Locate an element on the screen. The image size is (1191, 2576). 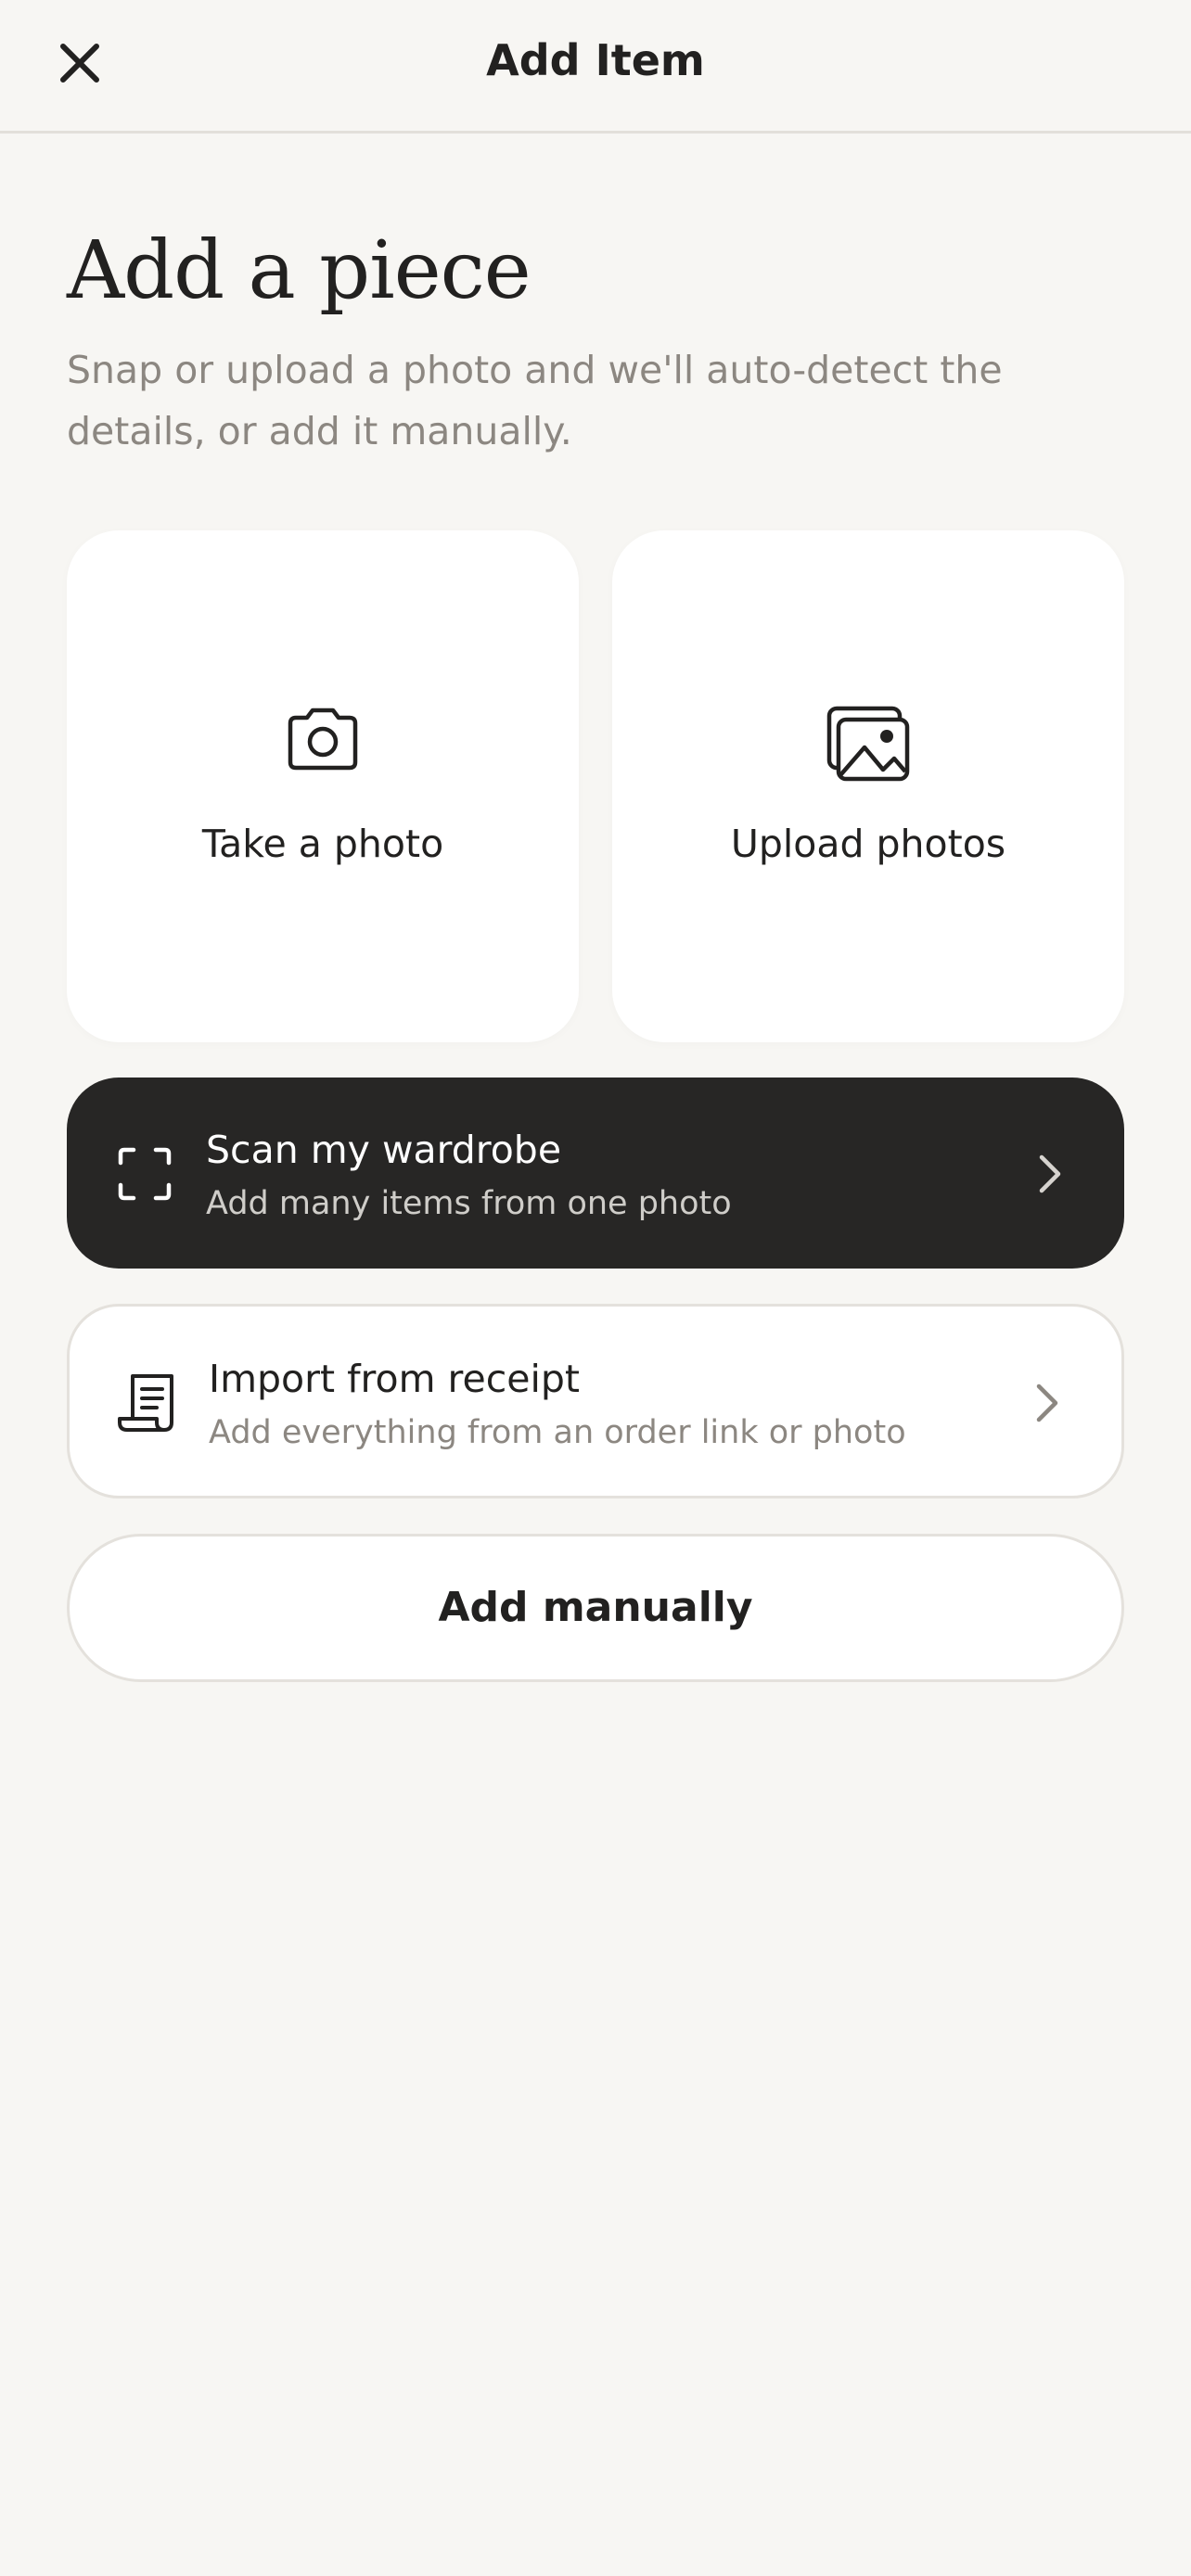
camera-icon is located at coordinates (323, 739).